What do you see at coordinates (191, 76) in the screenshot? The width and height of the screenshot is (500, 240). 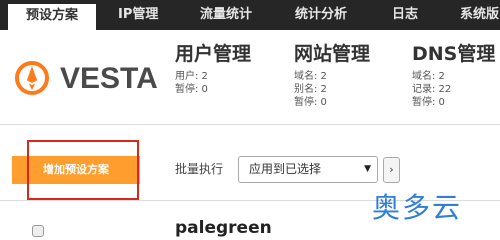 I see `stat-users-count: 用户: 2` at bounding box center [191, 76].